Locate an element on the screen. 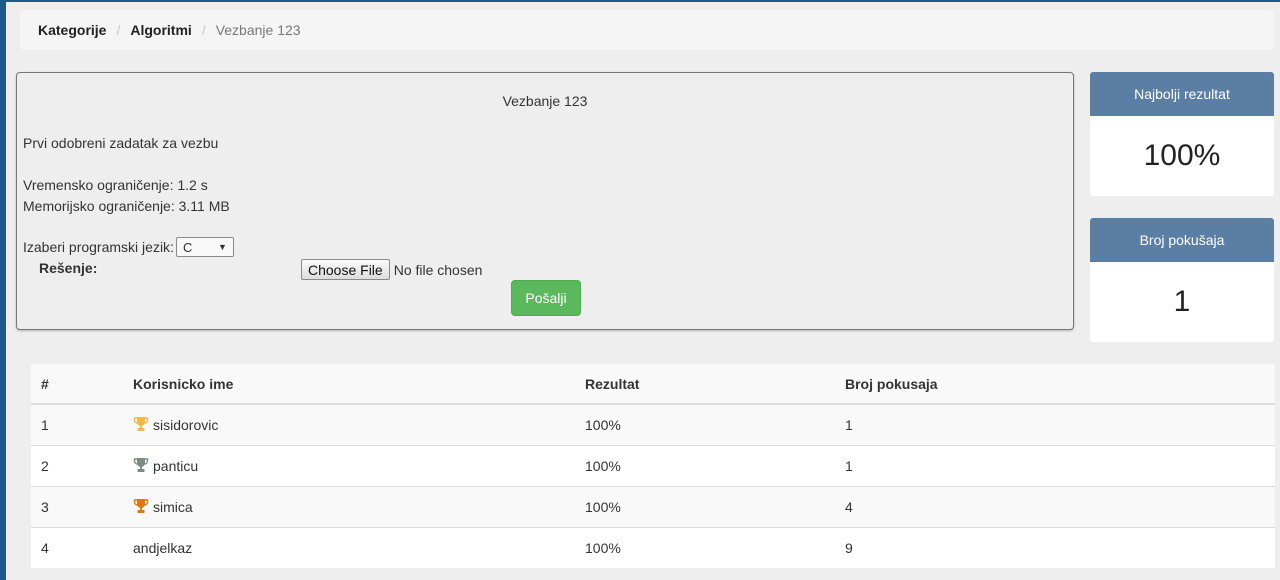 This screenshot has height=580, width=1280. table-row: 3 simica 100% 4 is located at coordinates (653, 506).